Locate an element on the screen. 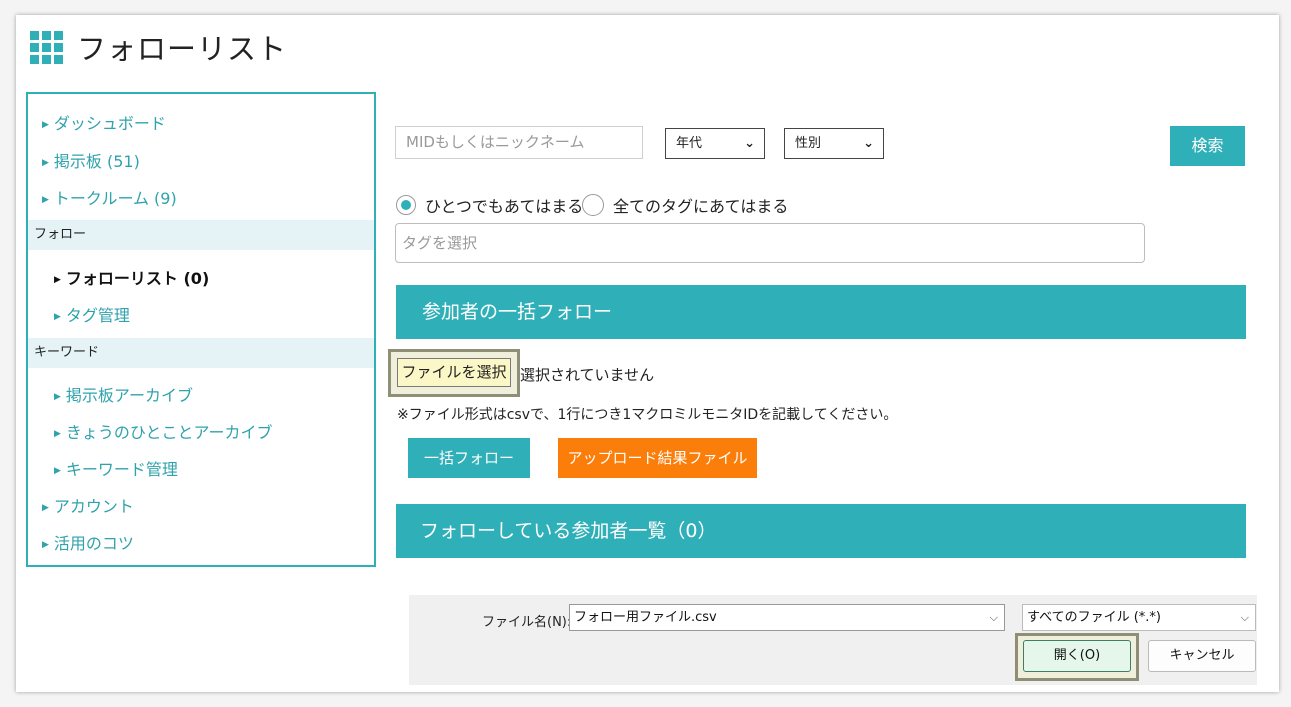 Image resolution: width=1291 pixels, height=707 pixels. upload-result-file-button: アップロード結果ファイル is located at coordinates (657, 458).